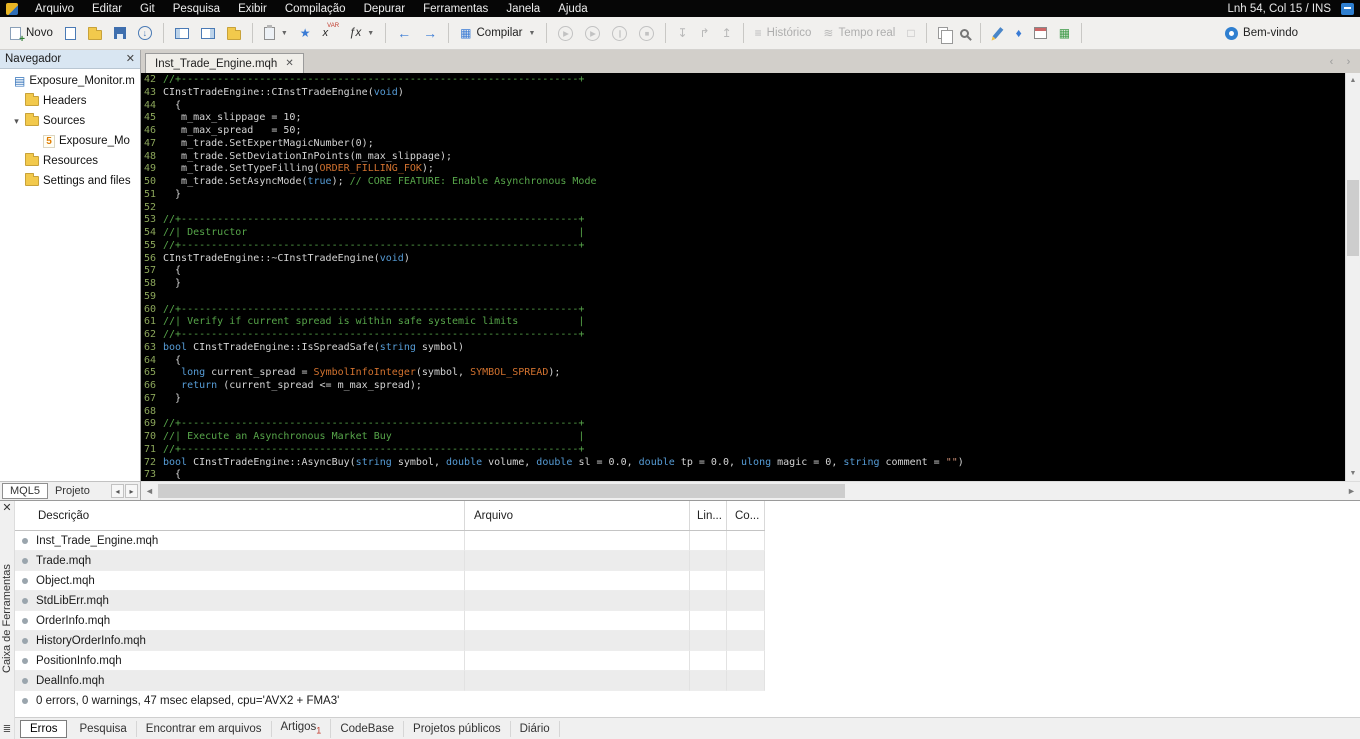 The height and width of the screenshot is (739, 1360). Describe the element at coordinates (859, 33) in the screenshot. I see `realtime-button: ≋ Tempo real` at that location.